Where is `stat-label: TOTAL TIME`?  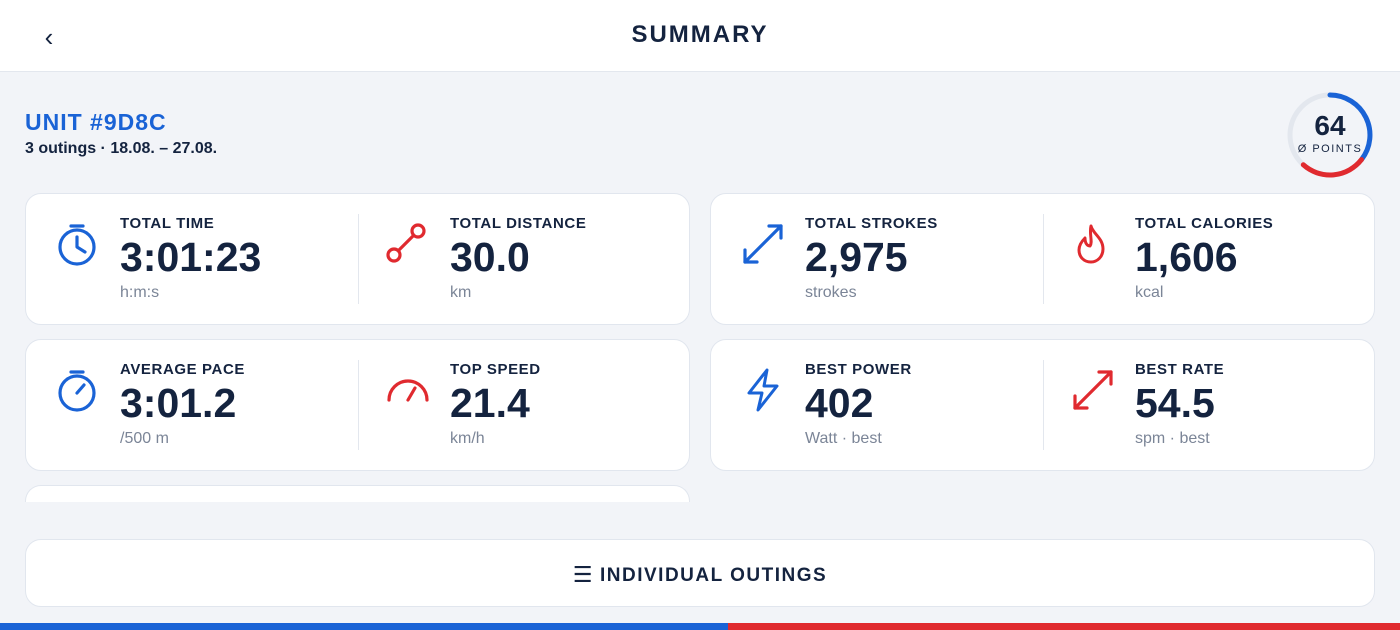 stat-label: TOTAL TIME is located at coordinates (167, 223).